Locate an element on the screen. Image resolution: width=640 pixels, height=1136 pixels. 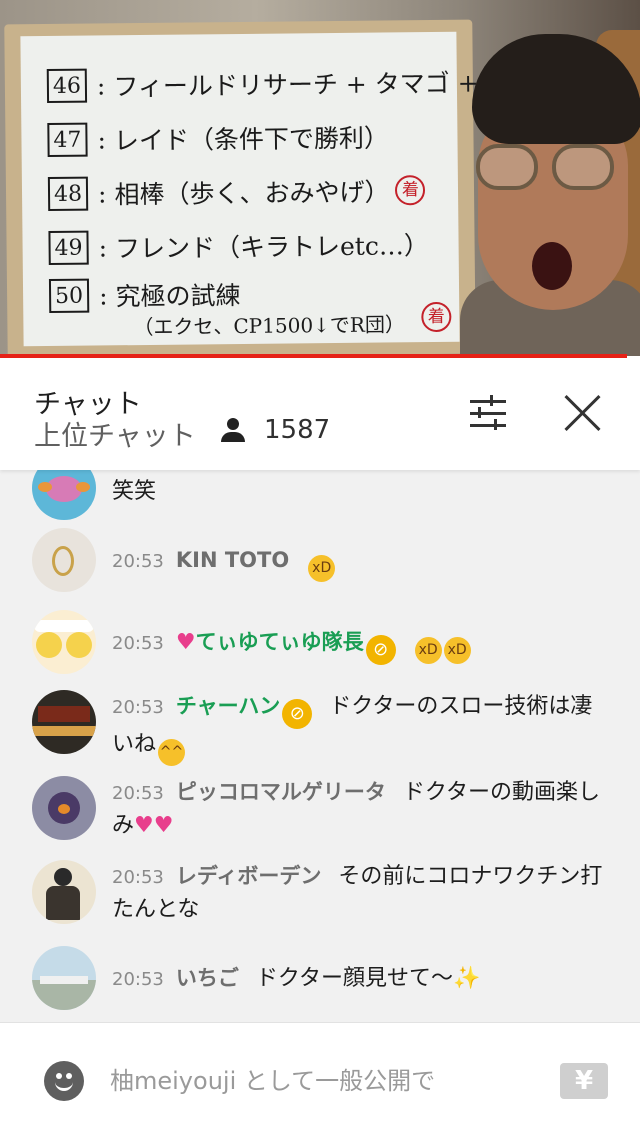
whiteboard-number: 46 is located at coordinates (67, 86).